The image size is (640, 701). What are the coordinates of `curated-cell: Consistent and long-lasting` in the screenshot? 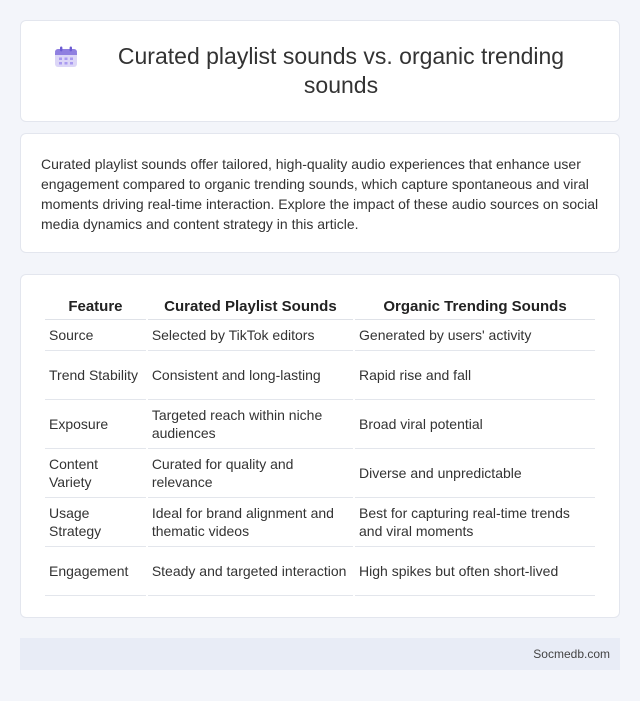 It's located at (250, 375).